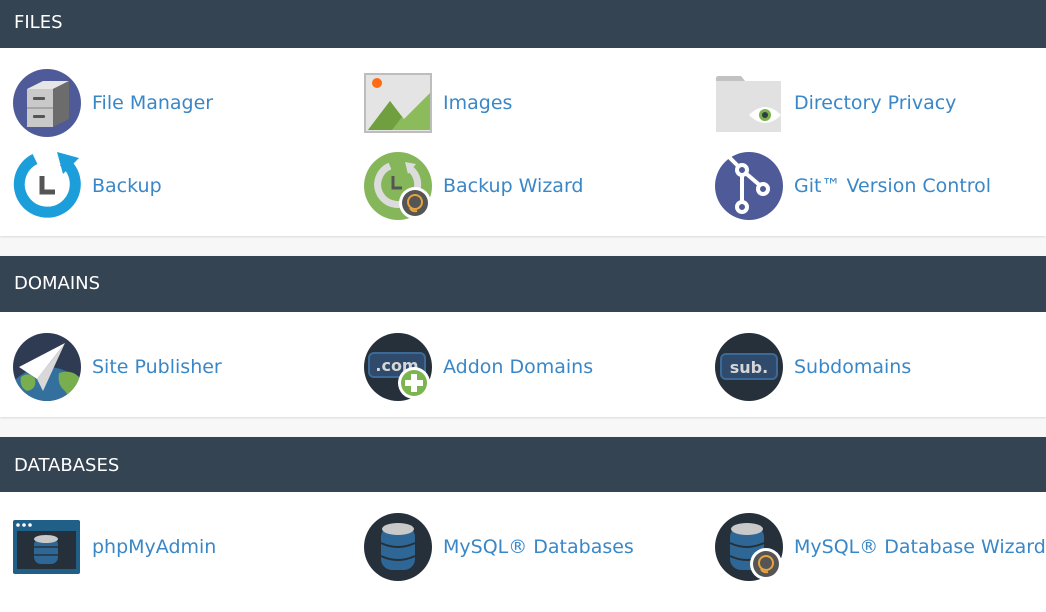 Image resolution: width=1046 pixels, height=612 pixels. What do you see at coordinates (749, 547) in the screenshot?
I see `database-wizard-icon` at bounding box center [749, 547].